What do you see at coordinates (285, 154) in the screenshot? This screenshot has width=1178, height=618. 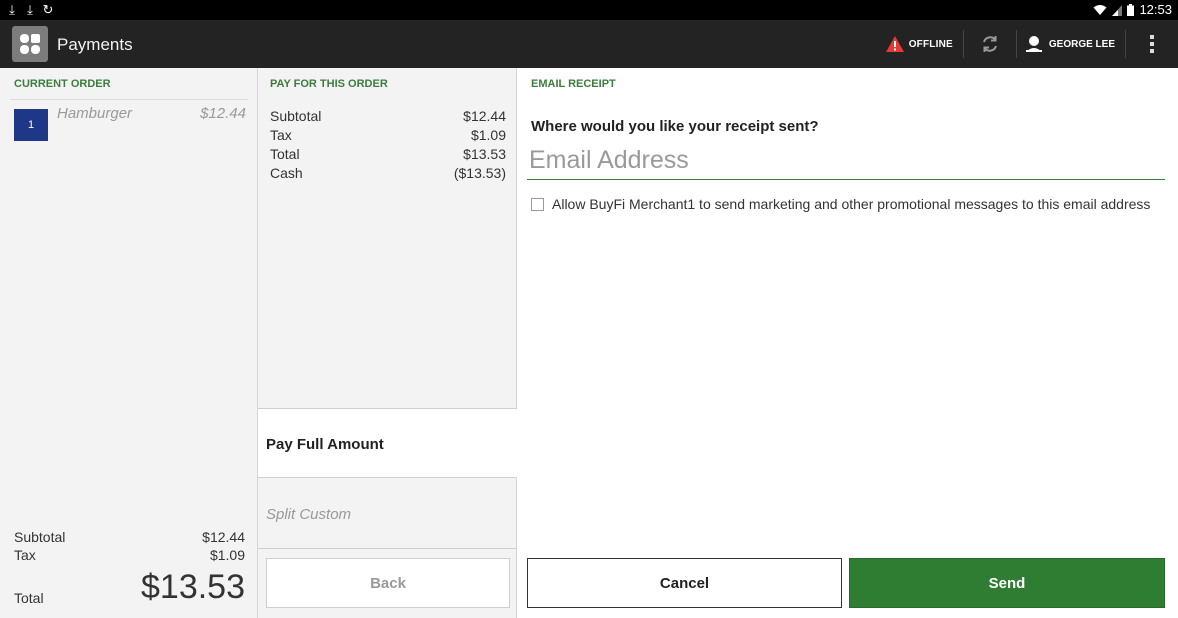 I see `pay-line-label: Total` at bounding box center [285, 154].